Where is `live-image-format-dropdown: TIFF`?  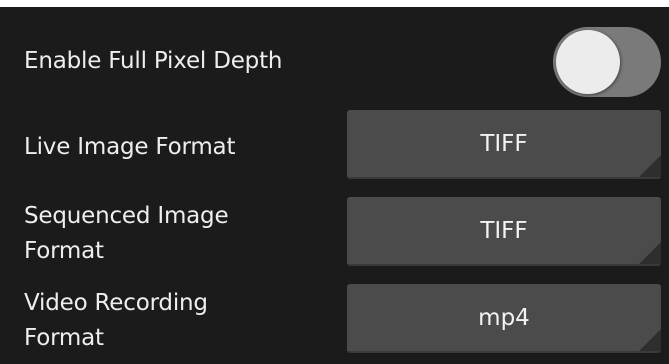 live-image-format-dropdown: TIFF is located at coordinates (504, 144).